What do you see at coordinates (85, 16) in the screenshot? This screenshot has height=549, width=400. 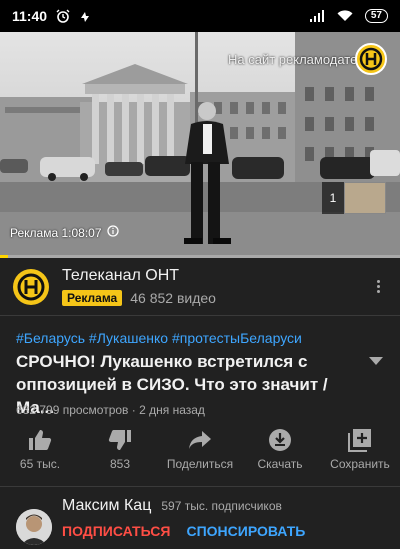 I see `data-saver-icon` at bounding box center [85, 16].